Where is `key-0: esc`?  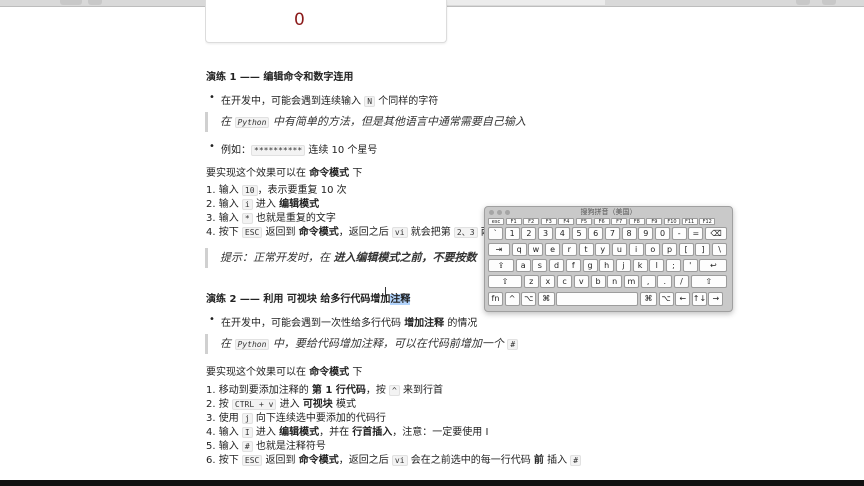
key-0: esc is located at coordinates (496, 221).